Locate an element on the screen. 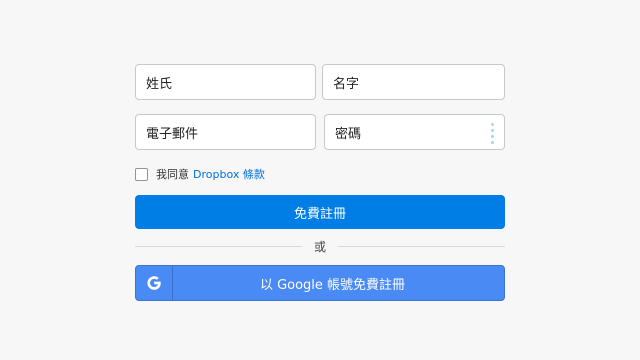 The width and height of the screenshot is (640, 360). password-manager-icon is located at coordinates (493, 133).